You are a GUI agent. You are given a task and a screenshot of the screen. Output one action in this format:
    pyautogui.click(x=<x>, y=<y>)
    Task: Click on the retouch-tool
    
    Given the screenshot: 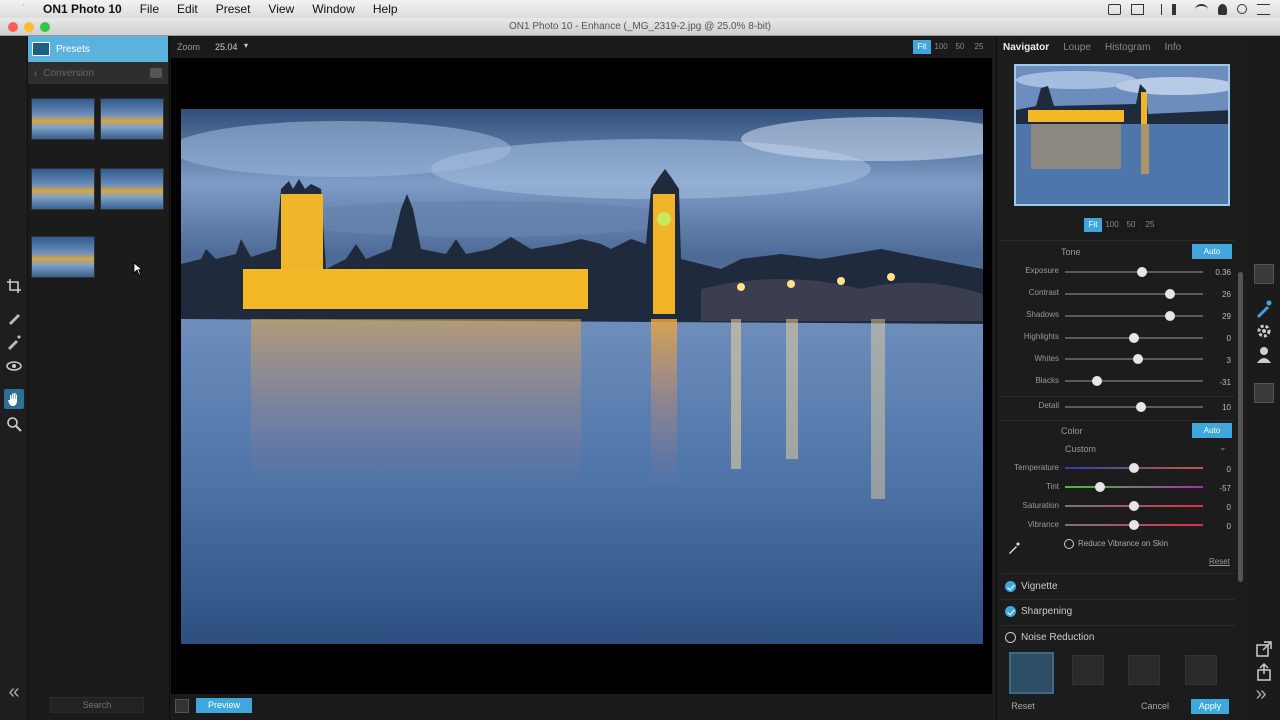 What is the action you would take?
    pyautogui.click(x=14, y=342)
    